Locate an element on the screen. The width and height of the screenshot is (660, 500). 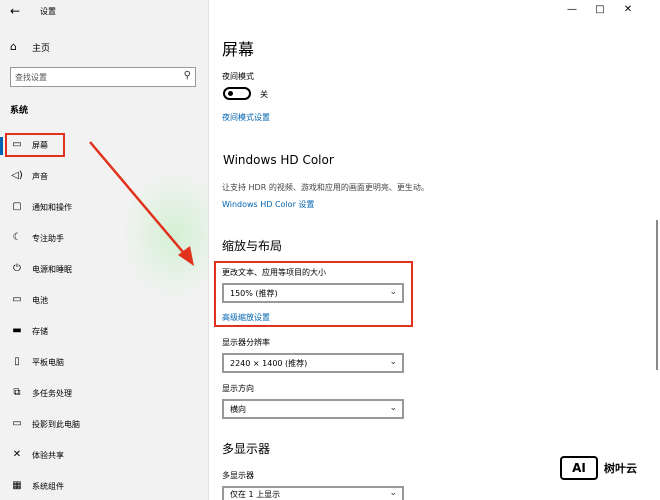
annotation-highlight-scale is located at coordinates (313, 294).